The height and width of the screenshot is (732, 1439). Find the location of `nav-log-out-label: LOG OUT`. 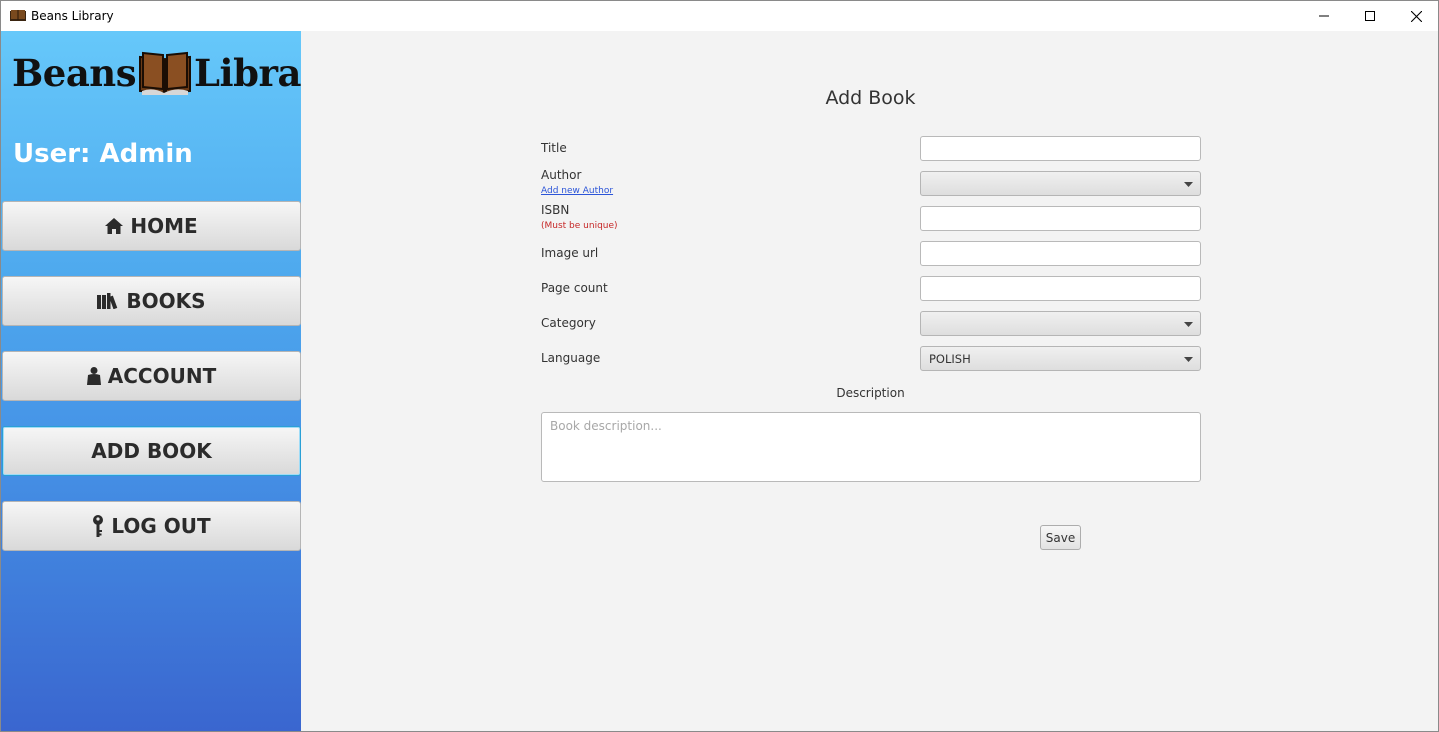

nav-log-out-label: LOG OUT is located at coordinates (161, 526).